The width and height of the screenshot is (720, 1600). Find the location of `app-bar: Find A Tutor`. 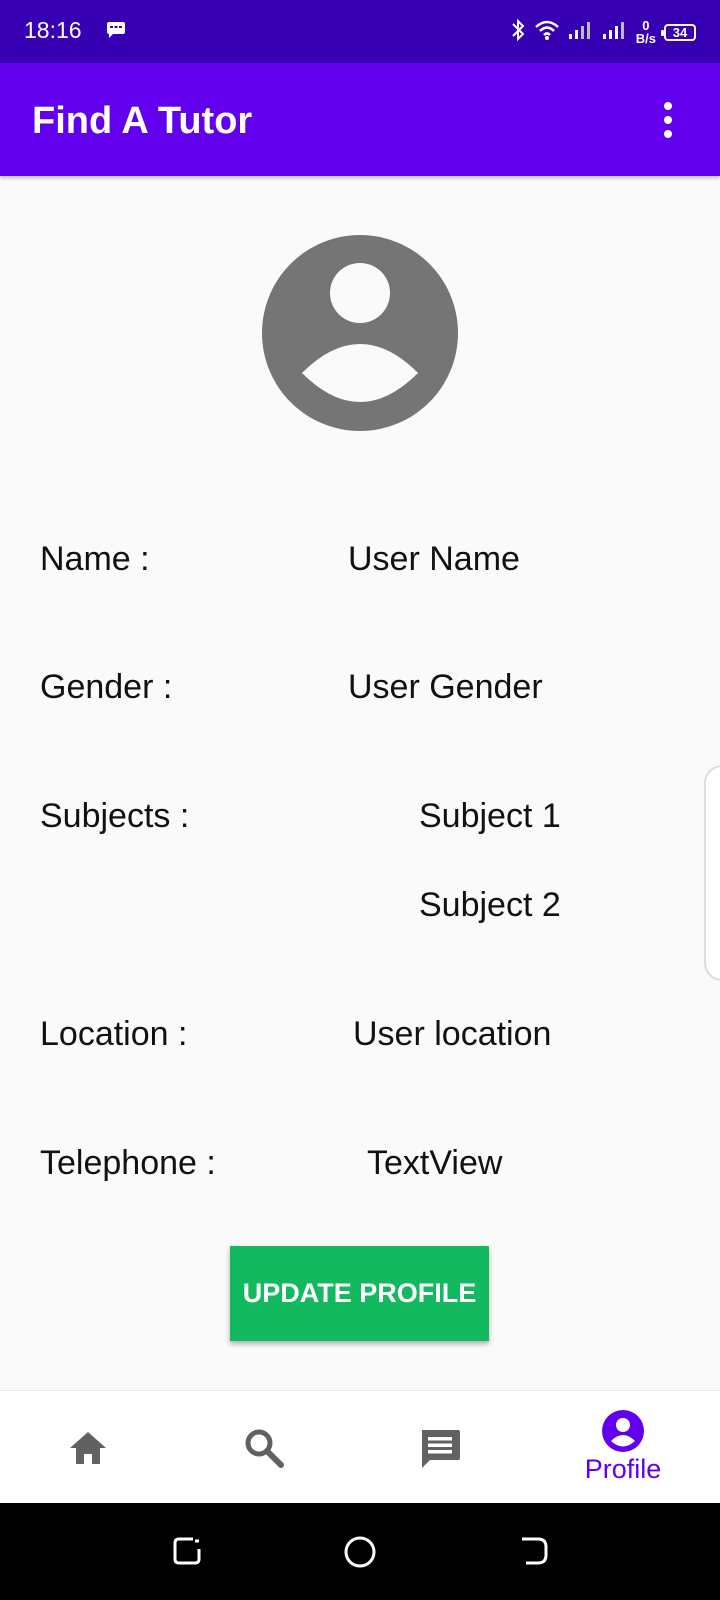

app-bar: Find A Tutor is located at coordinates (360, 119).